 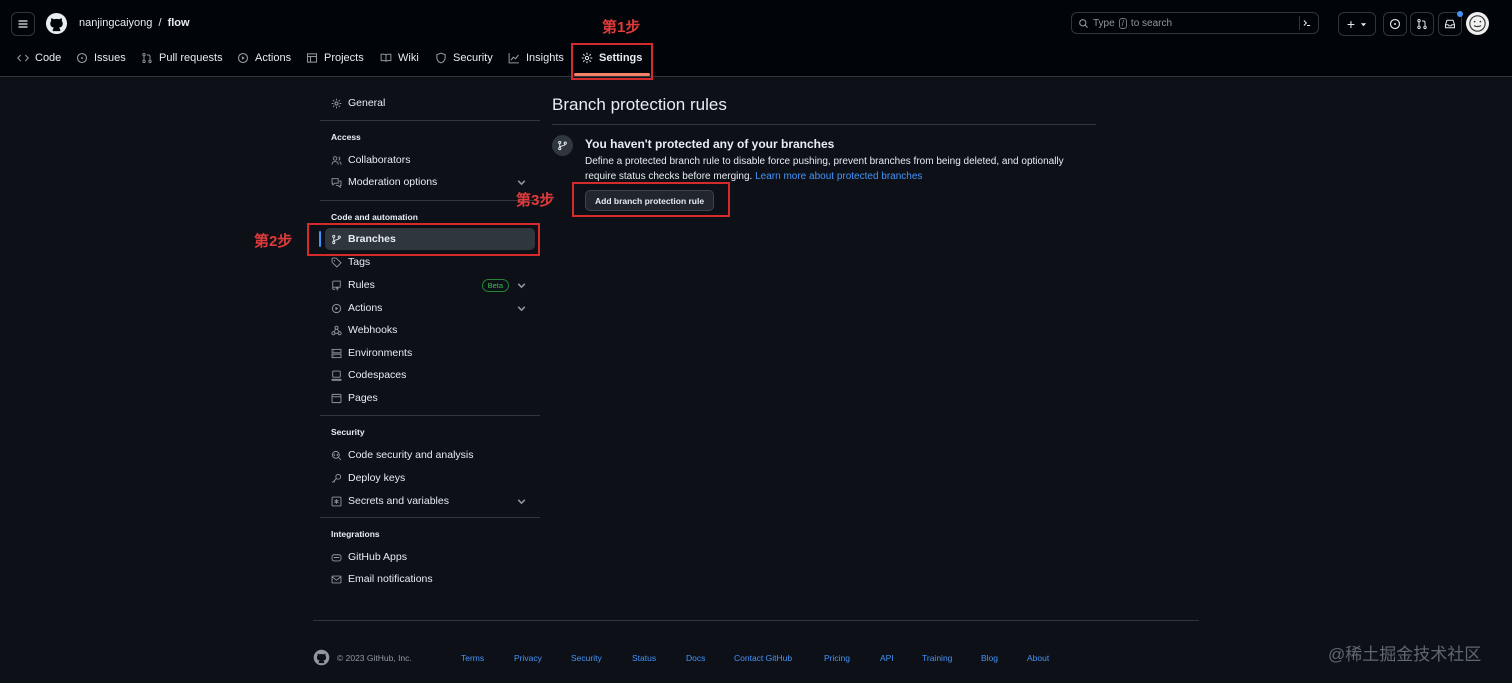 I want to click on sidebar-item-deploy-keys: Deploy keys, so click(x=430, y=478).